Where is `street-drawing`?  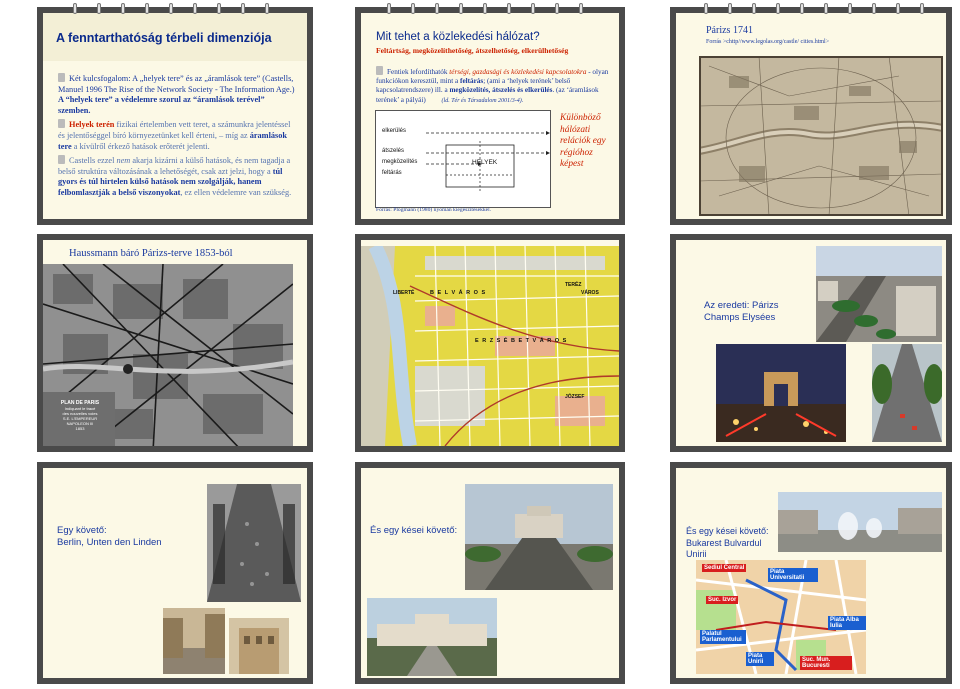
street-drawing is located at coordinates (194, 641).